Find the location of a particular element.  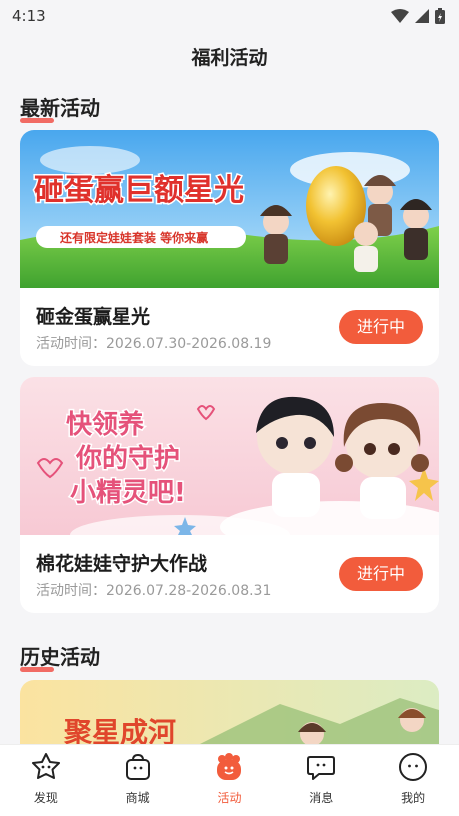

activity-card-history: 聚星成河 is located at coordinates (229, 712).